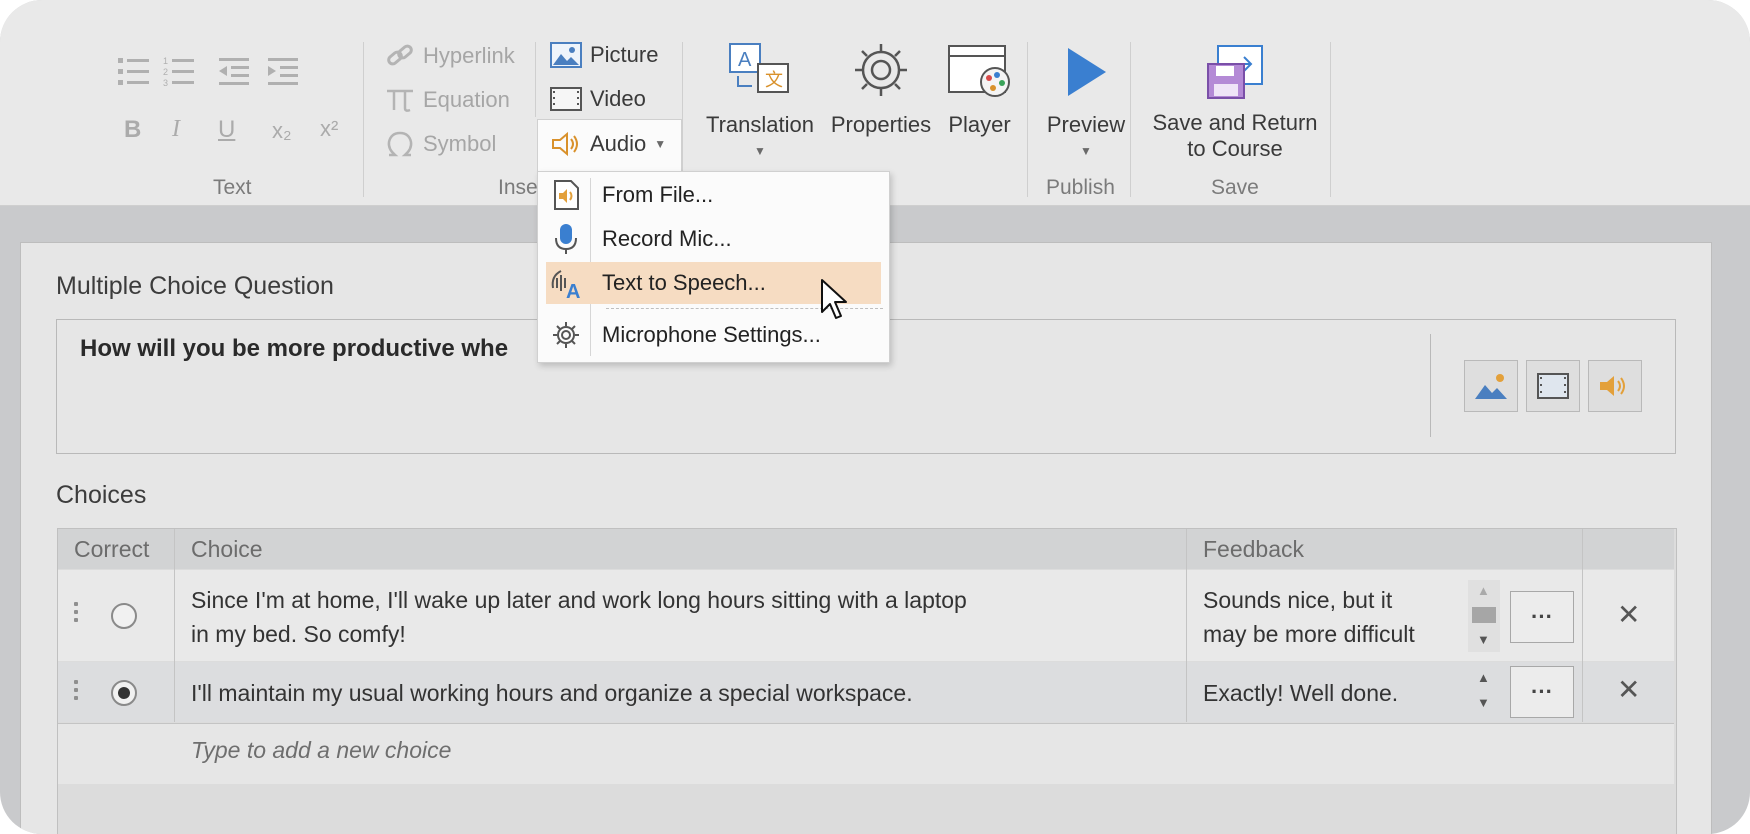 This screenshot has width=1750, height=834. I want to click on insert-video-button, so click(1553, 386).